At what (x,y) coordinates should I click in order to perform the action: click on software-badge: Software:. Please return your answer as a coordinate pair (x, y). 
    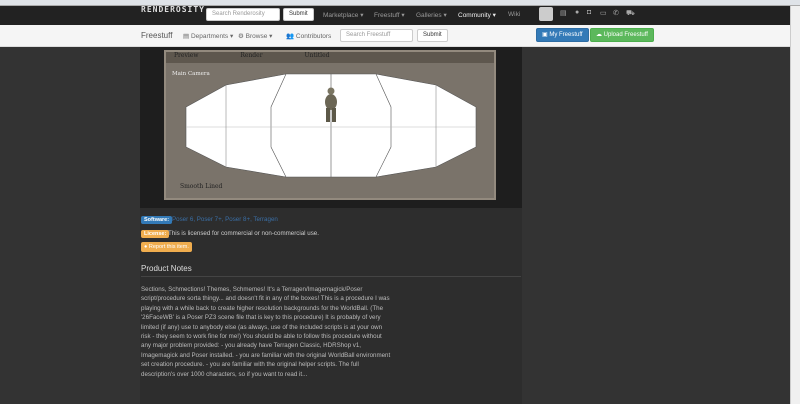
    Looking at the image, I should click on (157, 220).